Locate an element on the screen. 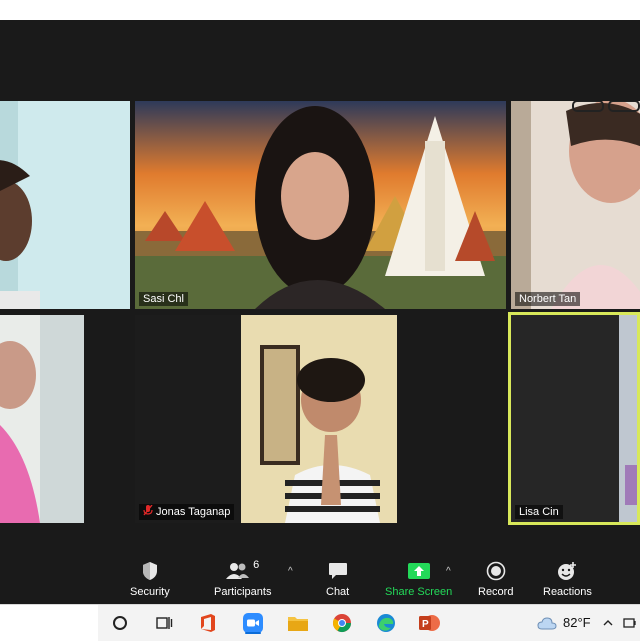 This screenshot has width=640, height=641. video-tile-3: Norbert Tan is located at coordinates (575, 205).